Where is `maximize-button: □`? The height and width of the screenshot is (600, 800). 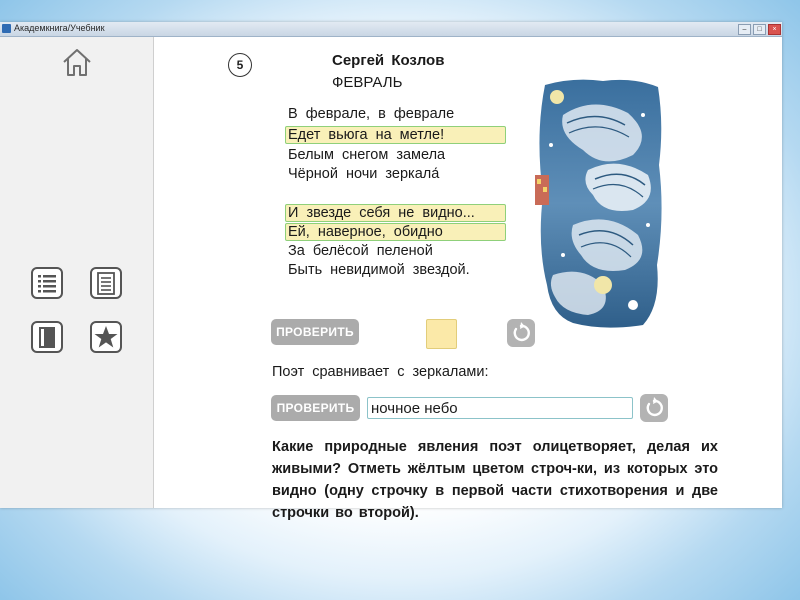 maximize-button: □ is located at coordinates (759, 29).